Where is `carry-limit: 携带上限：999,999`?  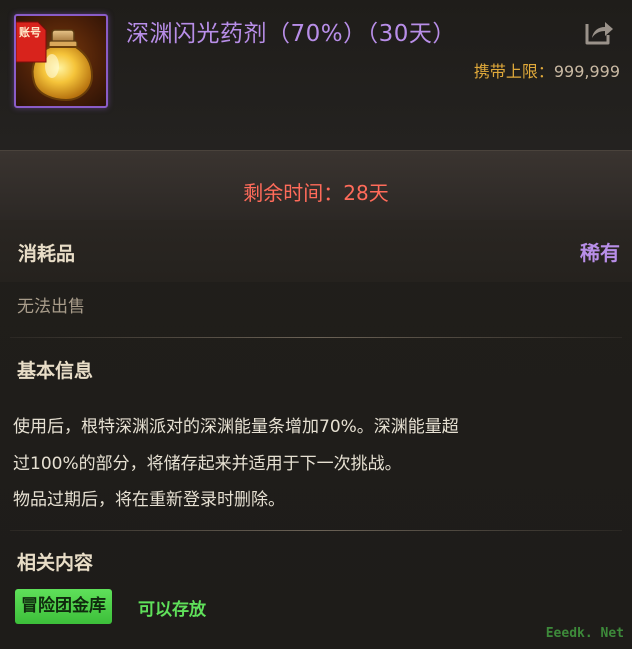 carry-limit: 携带上限：999,999 is located at coordinates (547, 70).